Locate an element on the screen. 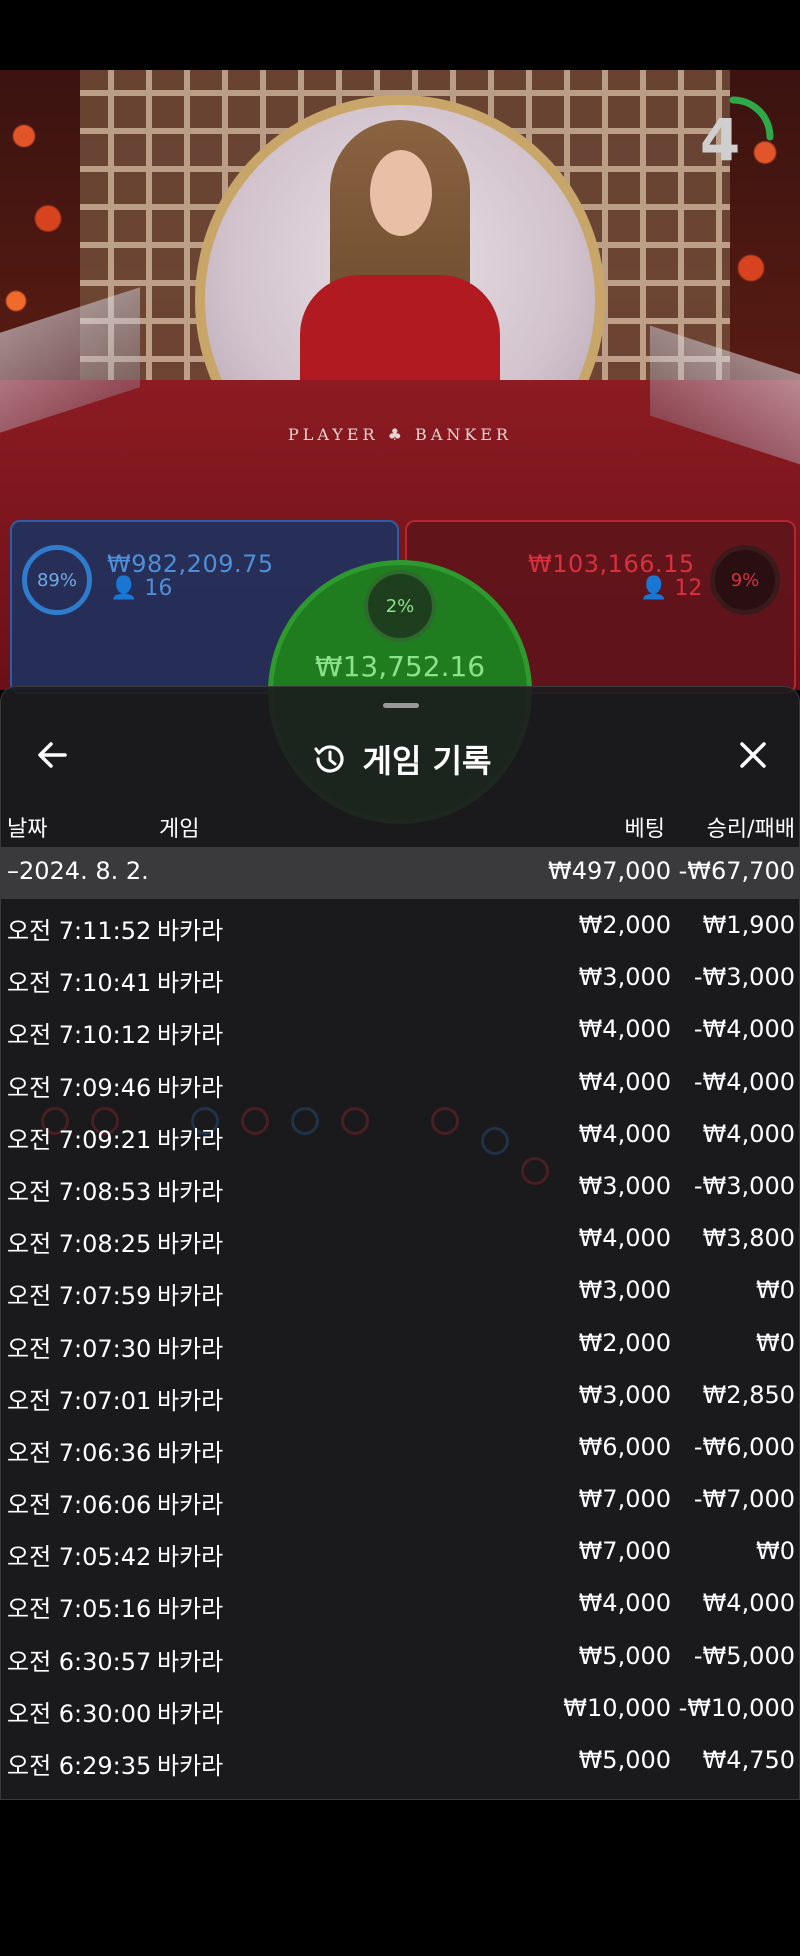 This screenshot has width=800, height=1956. history-row: 오전 7:08:25 바카라 ₩4,000 ₩3,800 is located at coordinates (400, 1238).